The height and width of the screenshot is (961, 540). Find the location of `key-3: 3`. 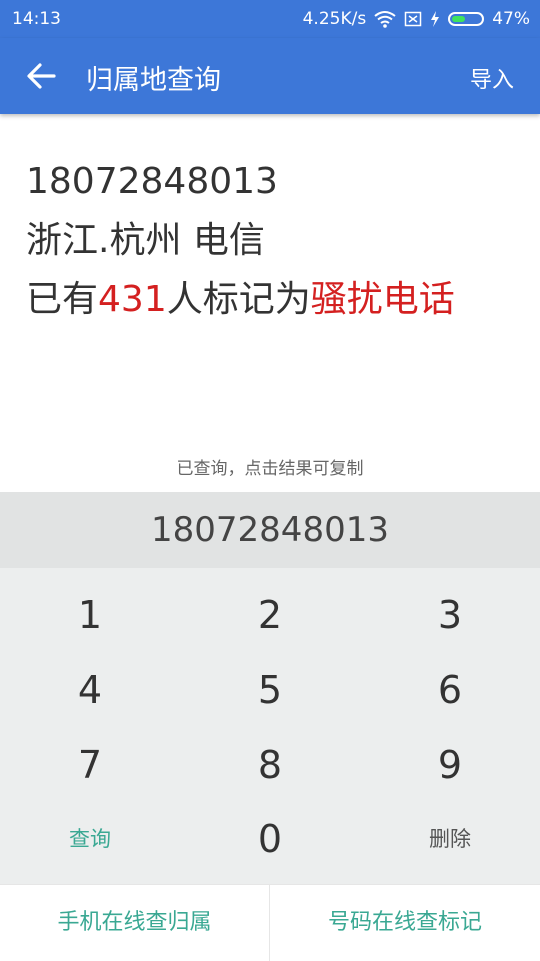

key-3: 3 is located at coordinates (450, 615).